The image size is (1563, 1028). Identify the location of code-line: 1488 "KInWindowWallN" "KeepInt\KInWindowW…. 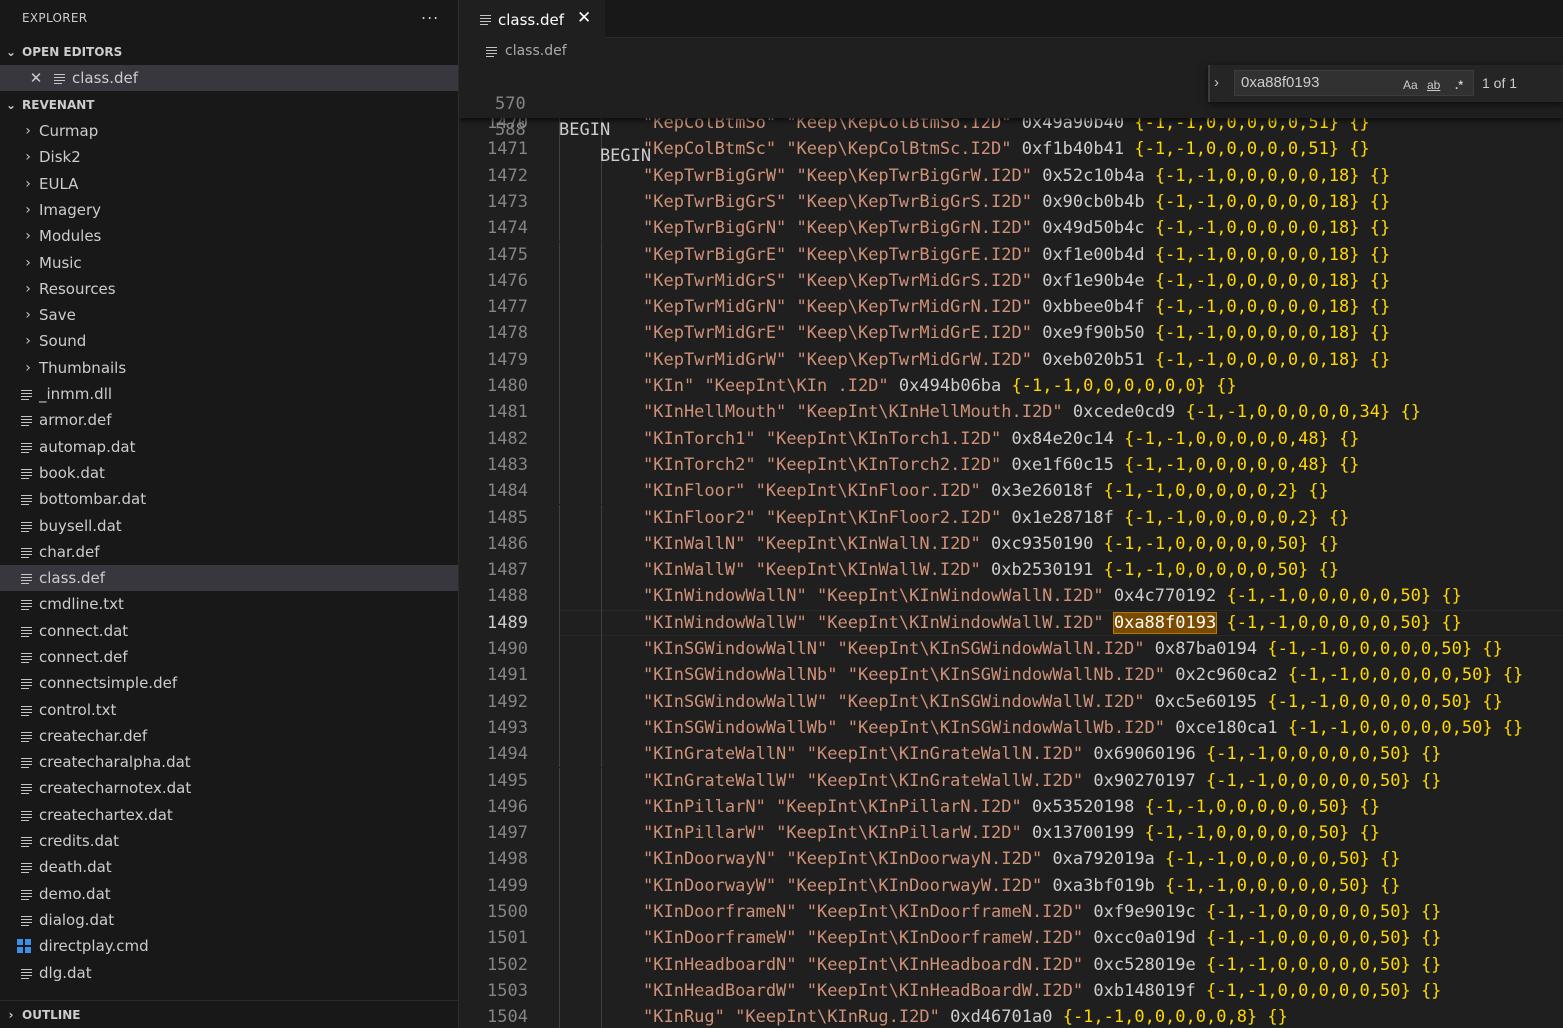
(1011, 596).